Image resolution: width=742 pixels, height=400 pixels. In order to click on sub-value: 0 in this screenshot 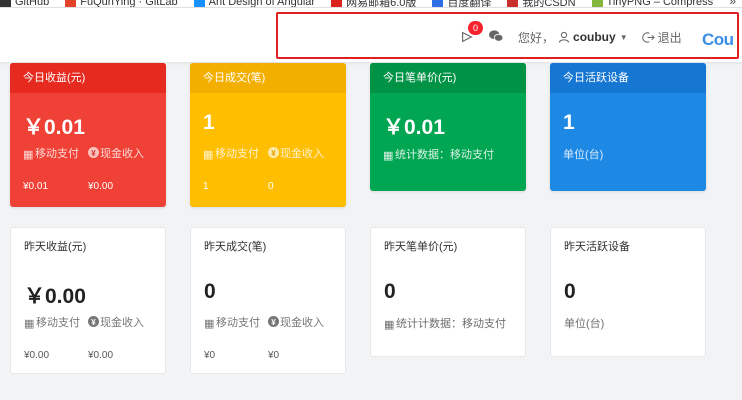, I will do `click(271, 186)`.